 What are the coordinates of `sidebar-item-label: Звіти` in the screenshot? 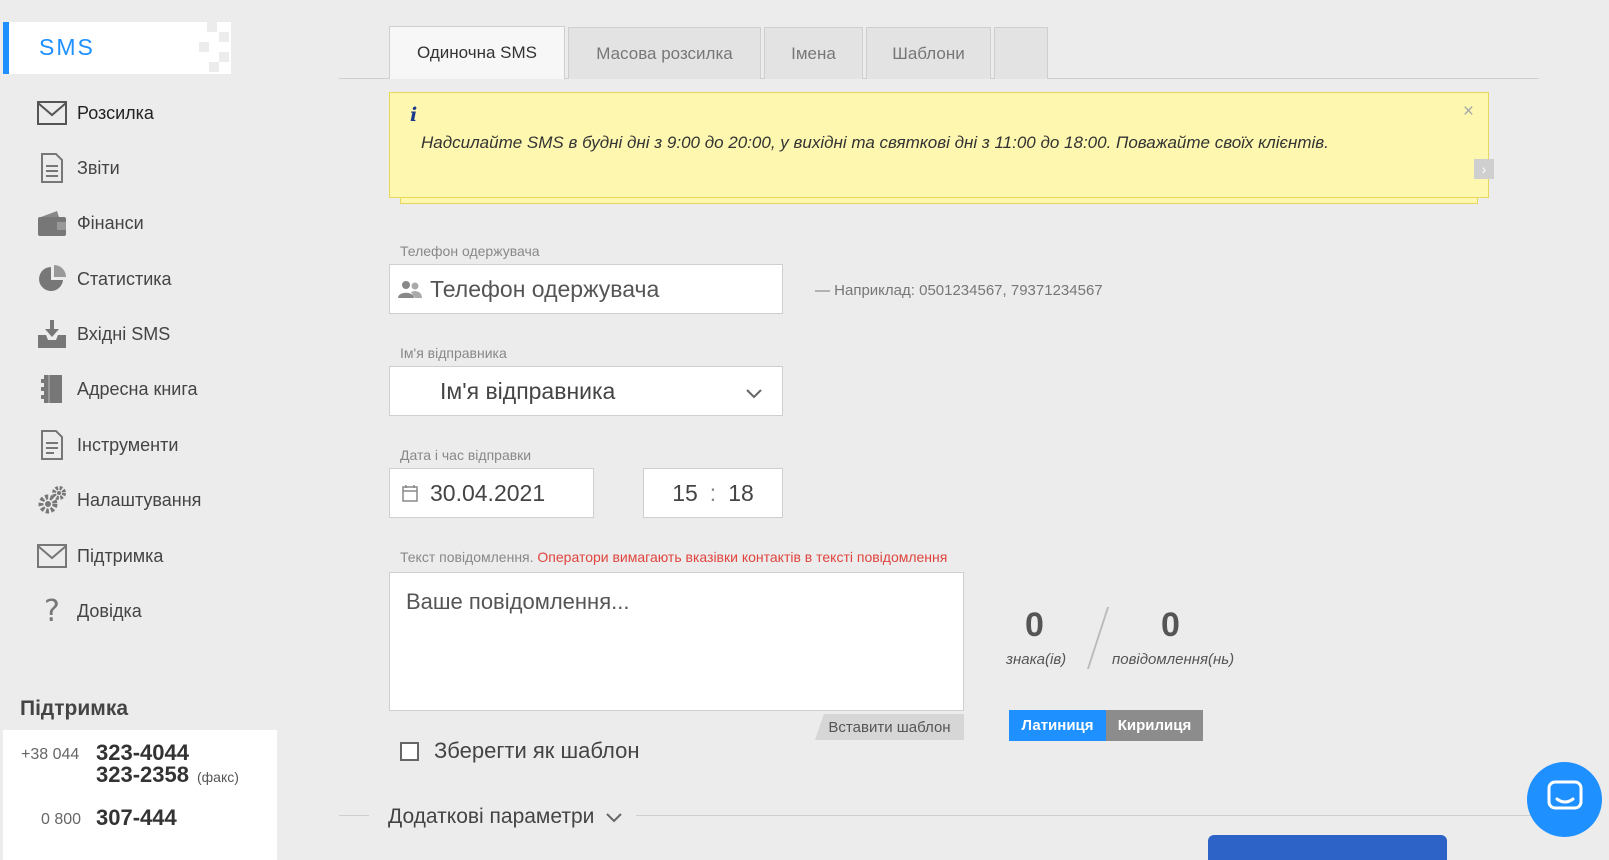 It's located at (98, 167).